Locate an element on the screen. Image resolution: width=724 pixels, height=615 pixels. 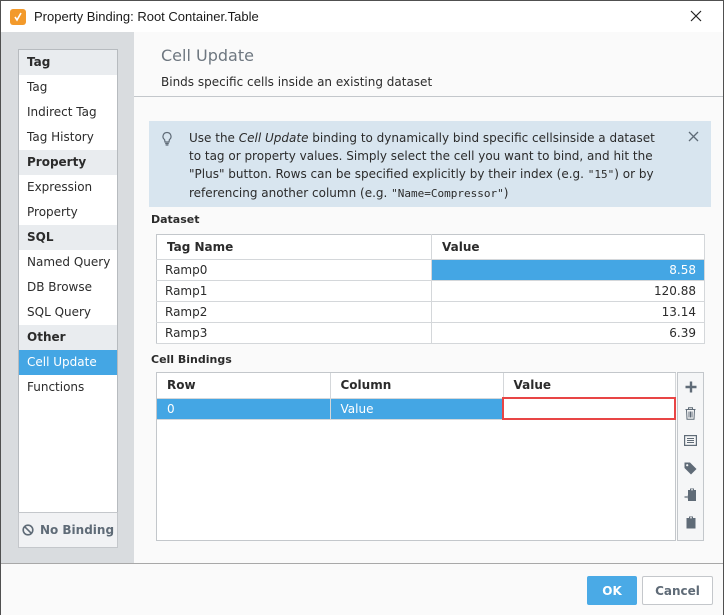
cell-value: 13.14 is located at coordinates (568, 312).